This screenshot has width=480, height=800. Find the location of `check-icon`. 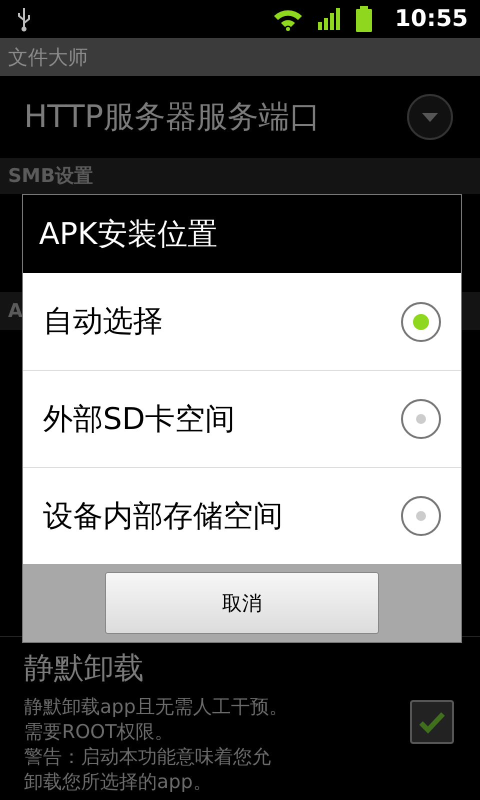

check-icon is located at coordinates (432, 722).